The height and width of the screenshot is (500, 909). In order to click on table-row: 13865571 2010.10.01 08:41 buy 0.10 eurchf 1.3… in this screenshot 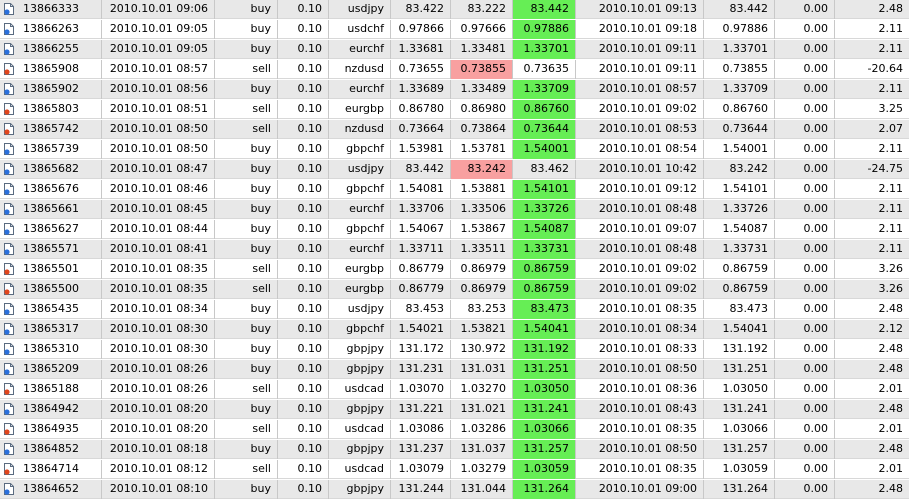, I will do `click(454, 249)`.